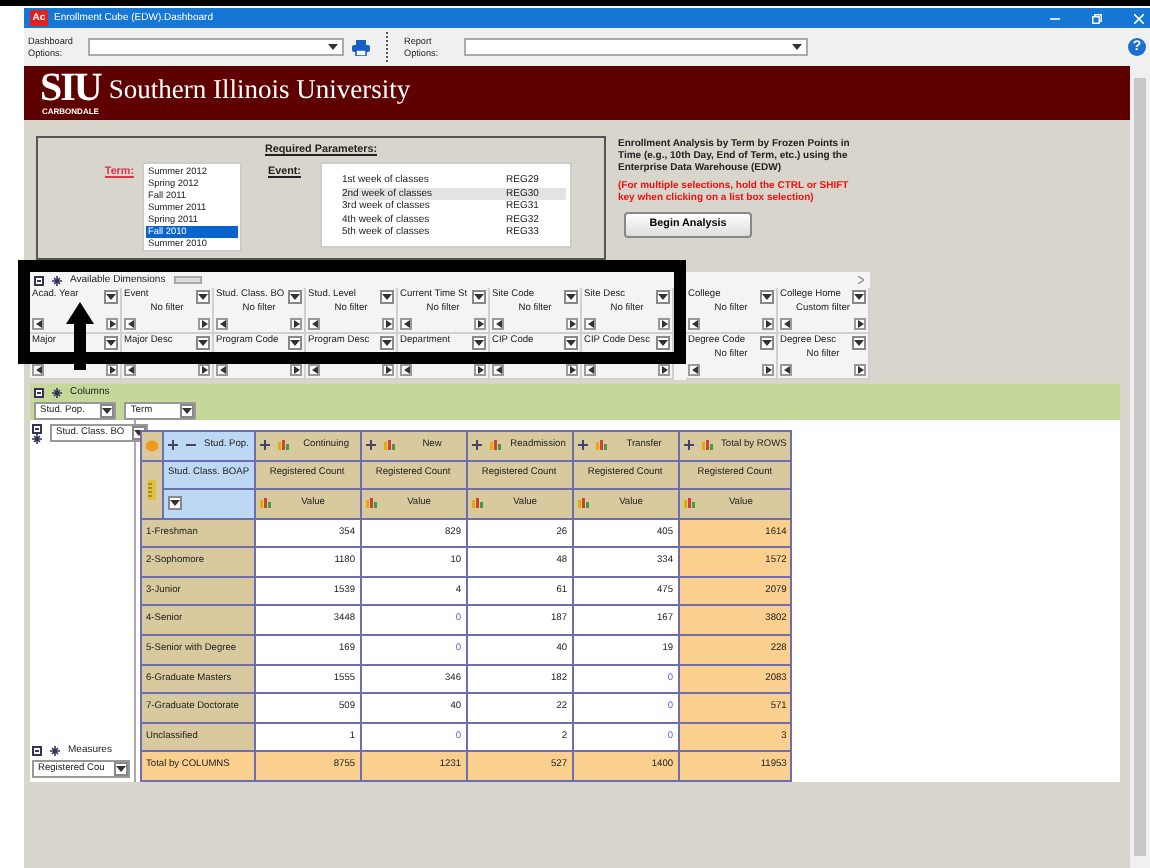  I want to click on scroll-handle-icon, so click(187, 280).